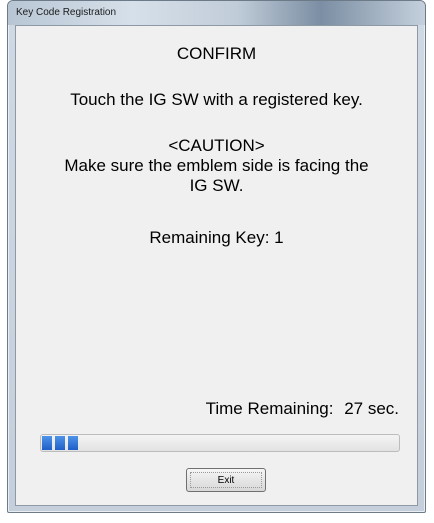  I want to click on exit-button: Exit, so click(226, 480).